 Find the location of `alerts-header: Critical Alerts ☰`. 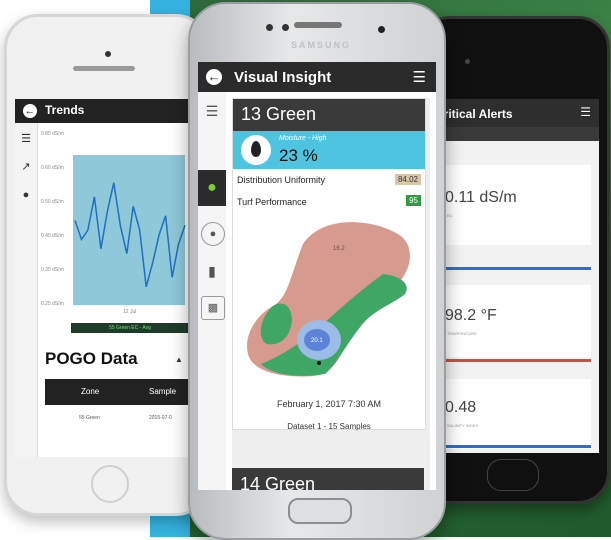

alerts-header: Critical Alerts ☰ is located at coordinates (514, 113).